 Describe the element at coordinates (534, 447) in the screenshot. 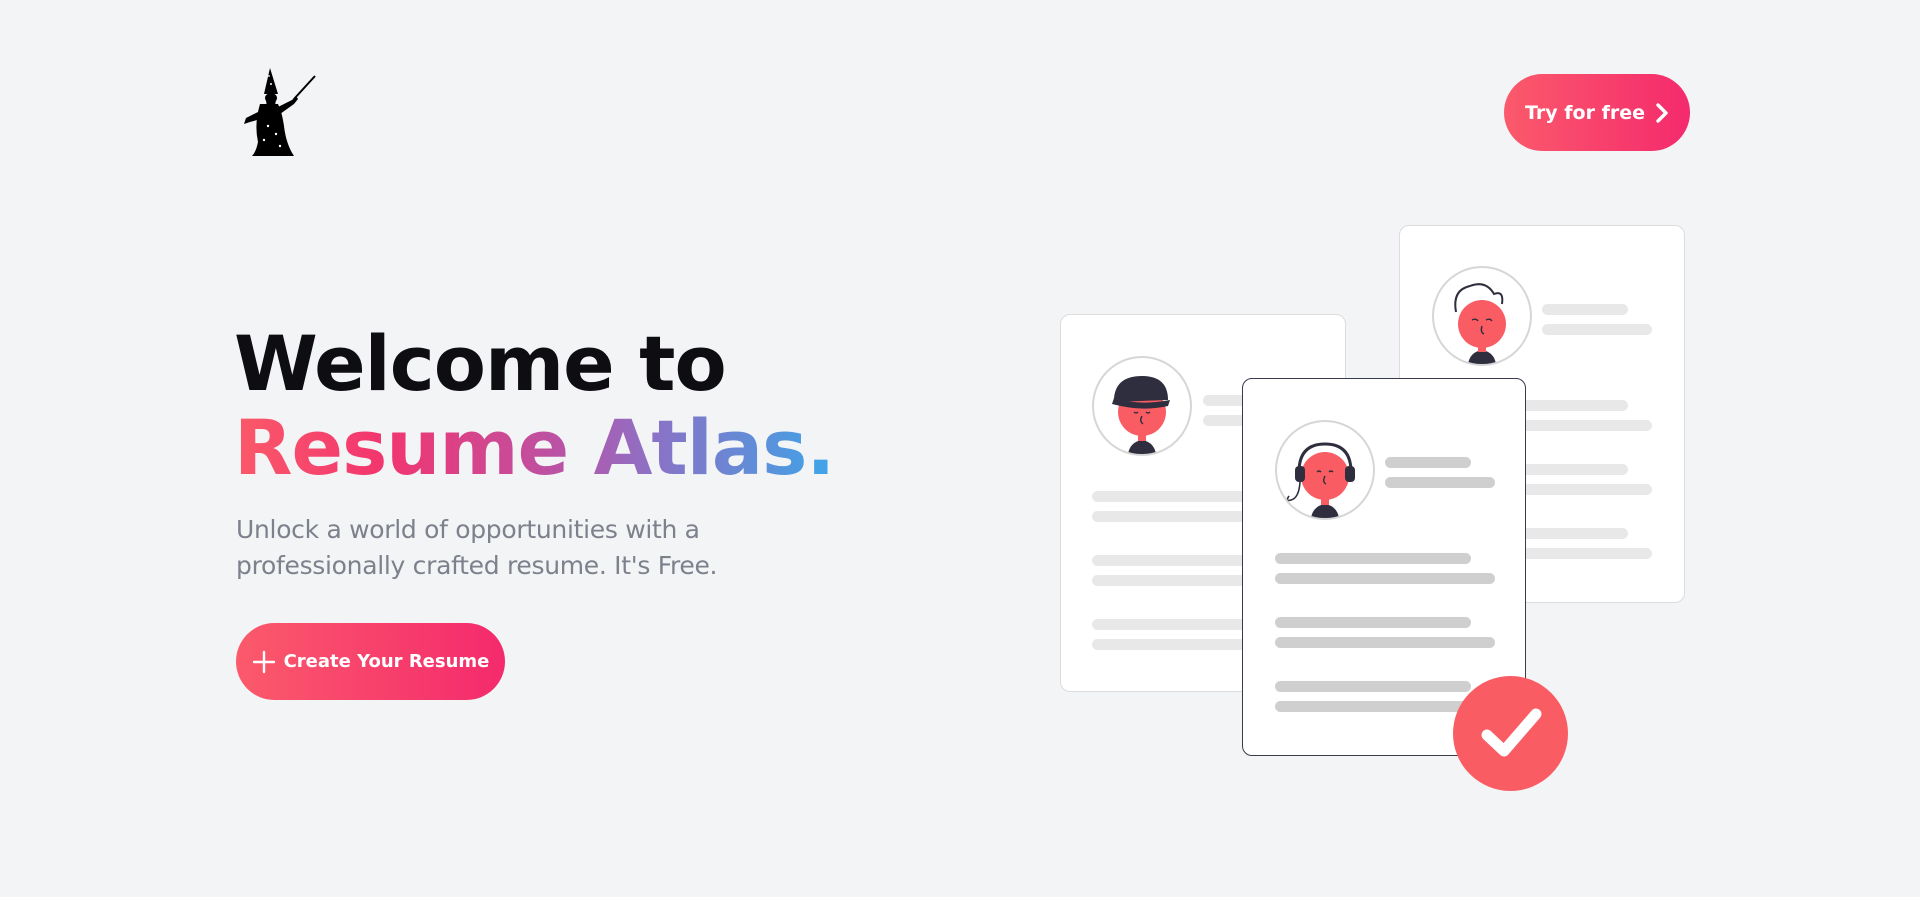

I see `hero-title-line-2: Resume Atlas.` at that location.